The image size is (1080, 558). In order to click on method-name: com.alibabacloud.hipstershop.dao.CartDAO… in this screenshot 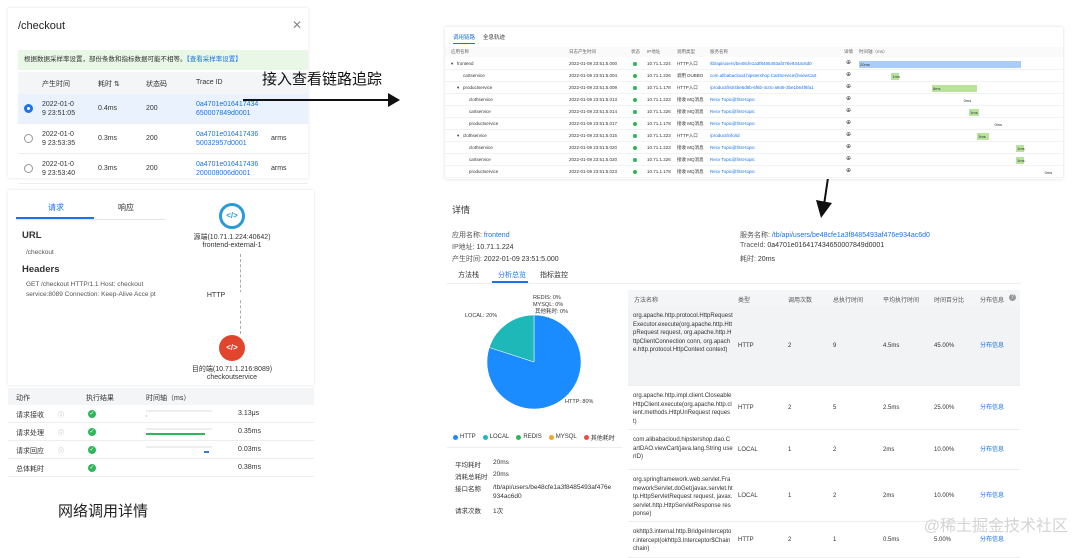, I will do `click(683, 448)`.